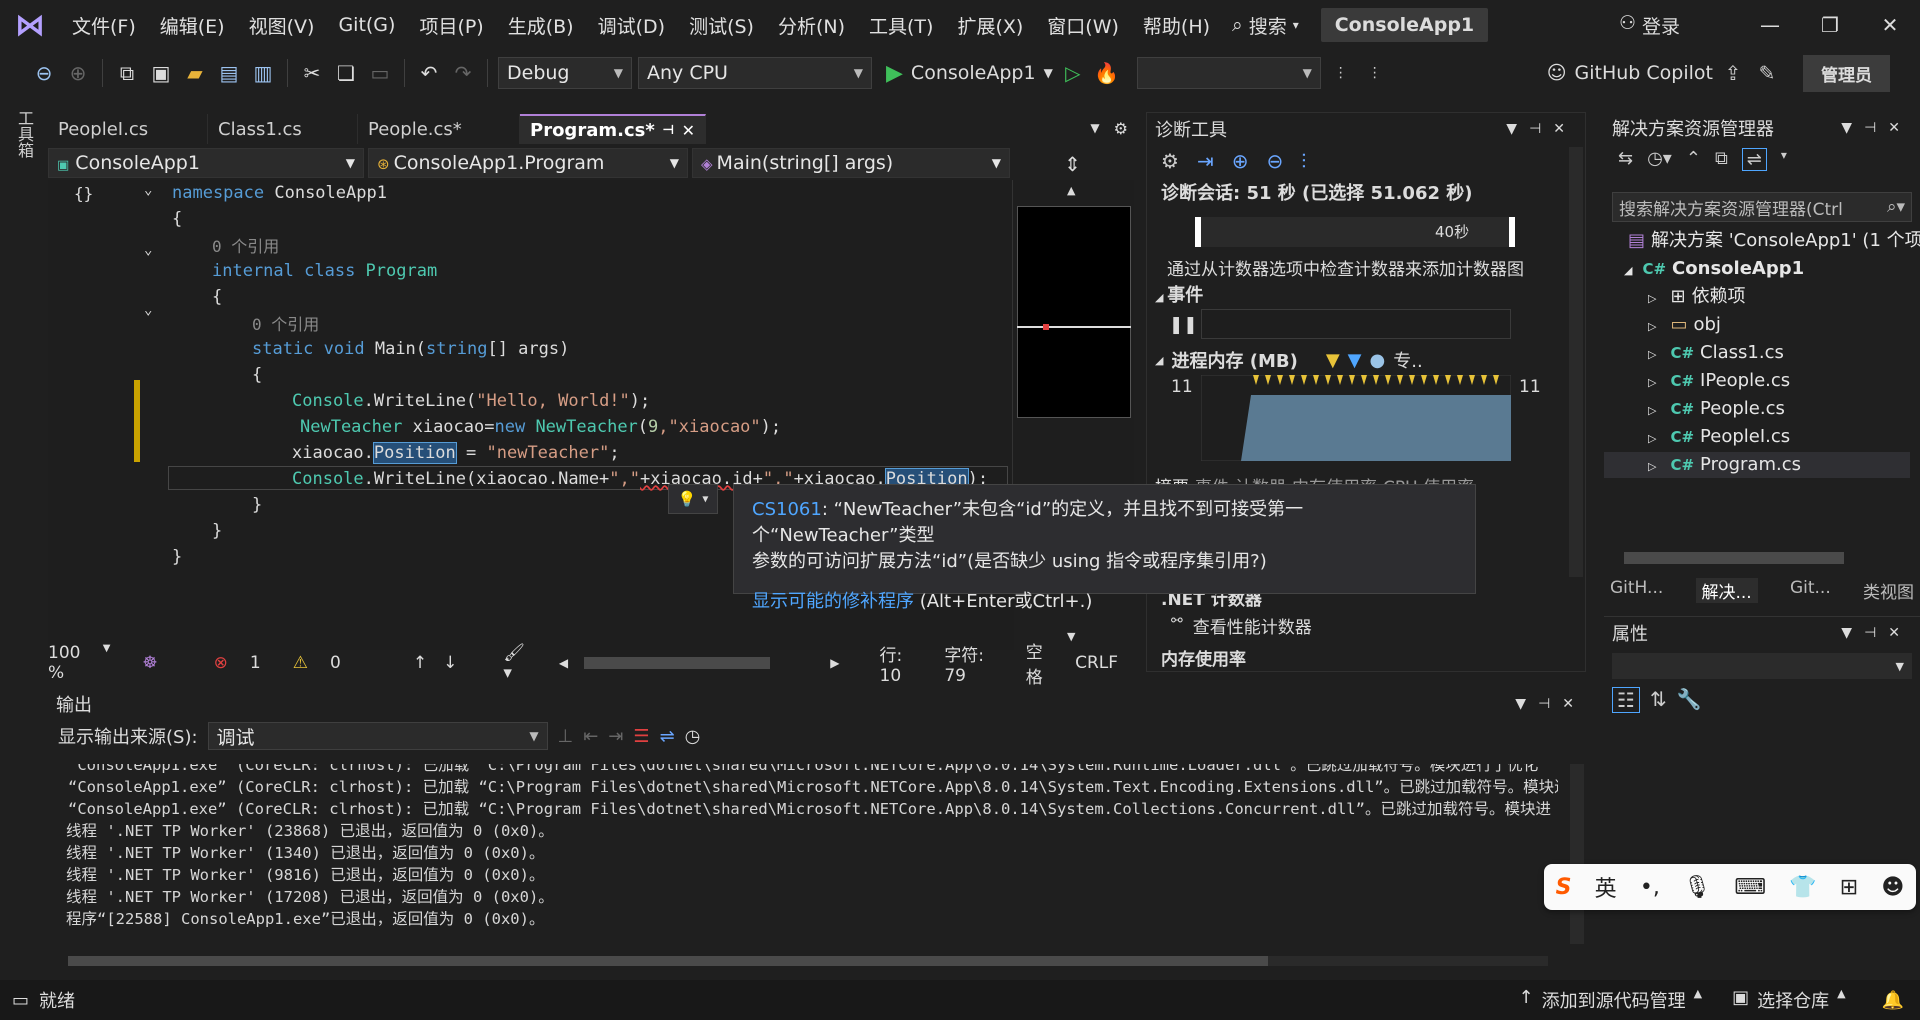  What do you see at coordinates (229, 73) in the screenshot?
I see `save-icon: ▤` at bounding box center [229, 73].